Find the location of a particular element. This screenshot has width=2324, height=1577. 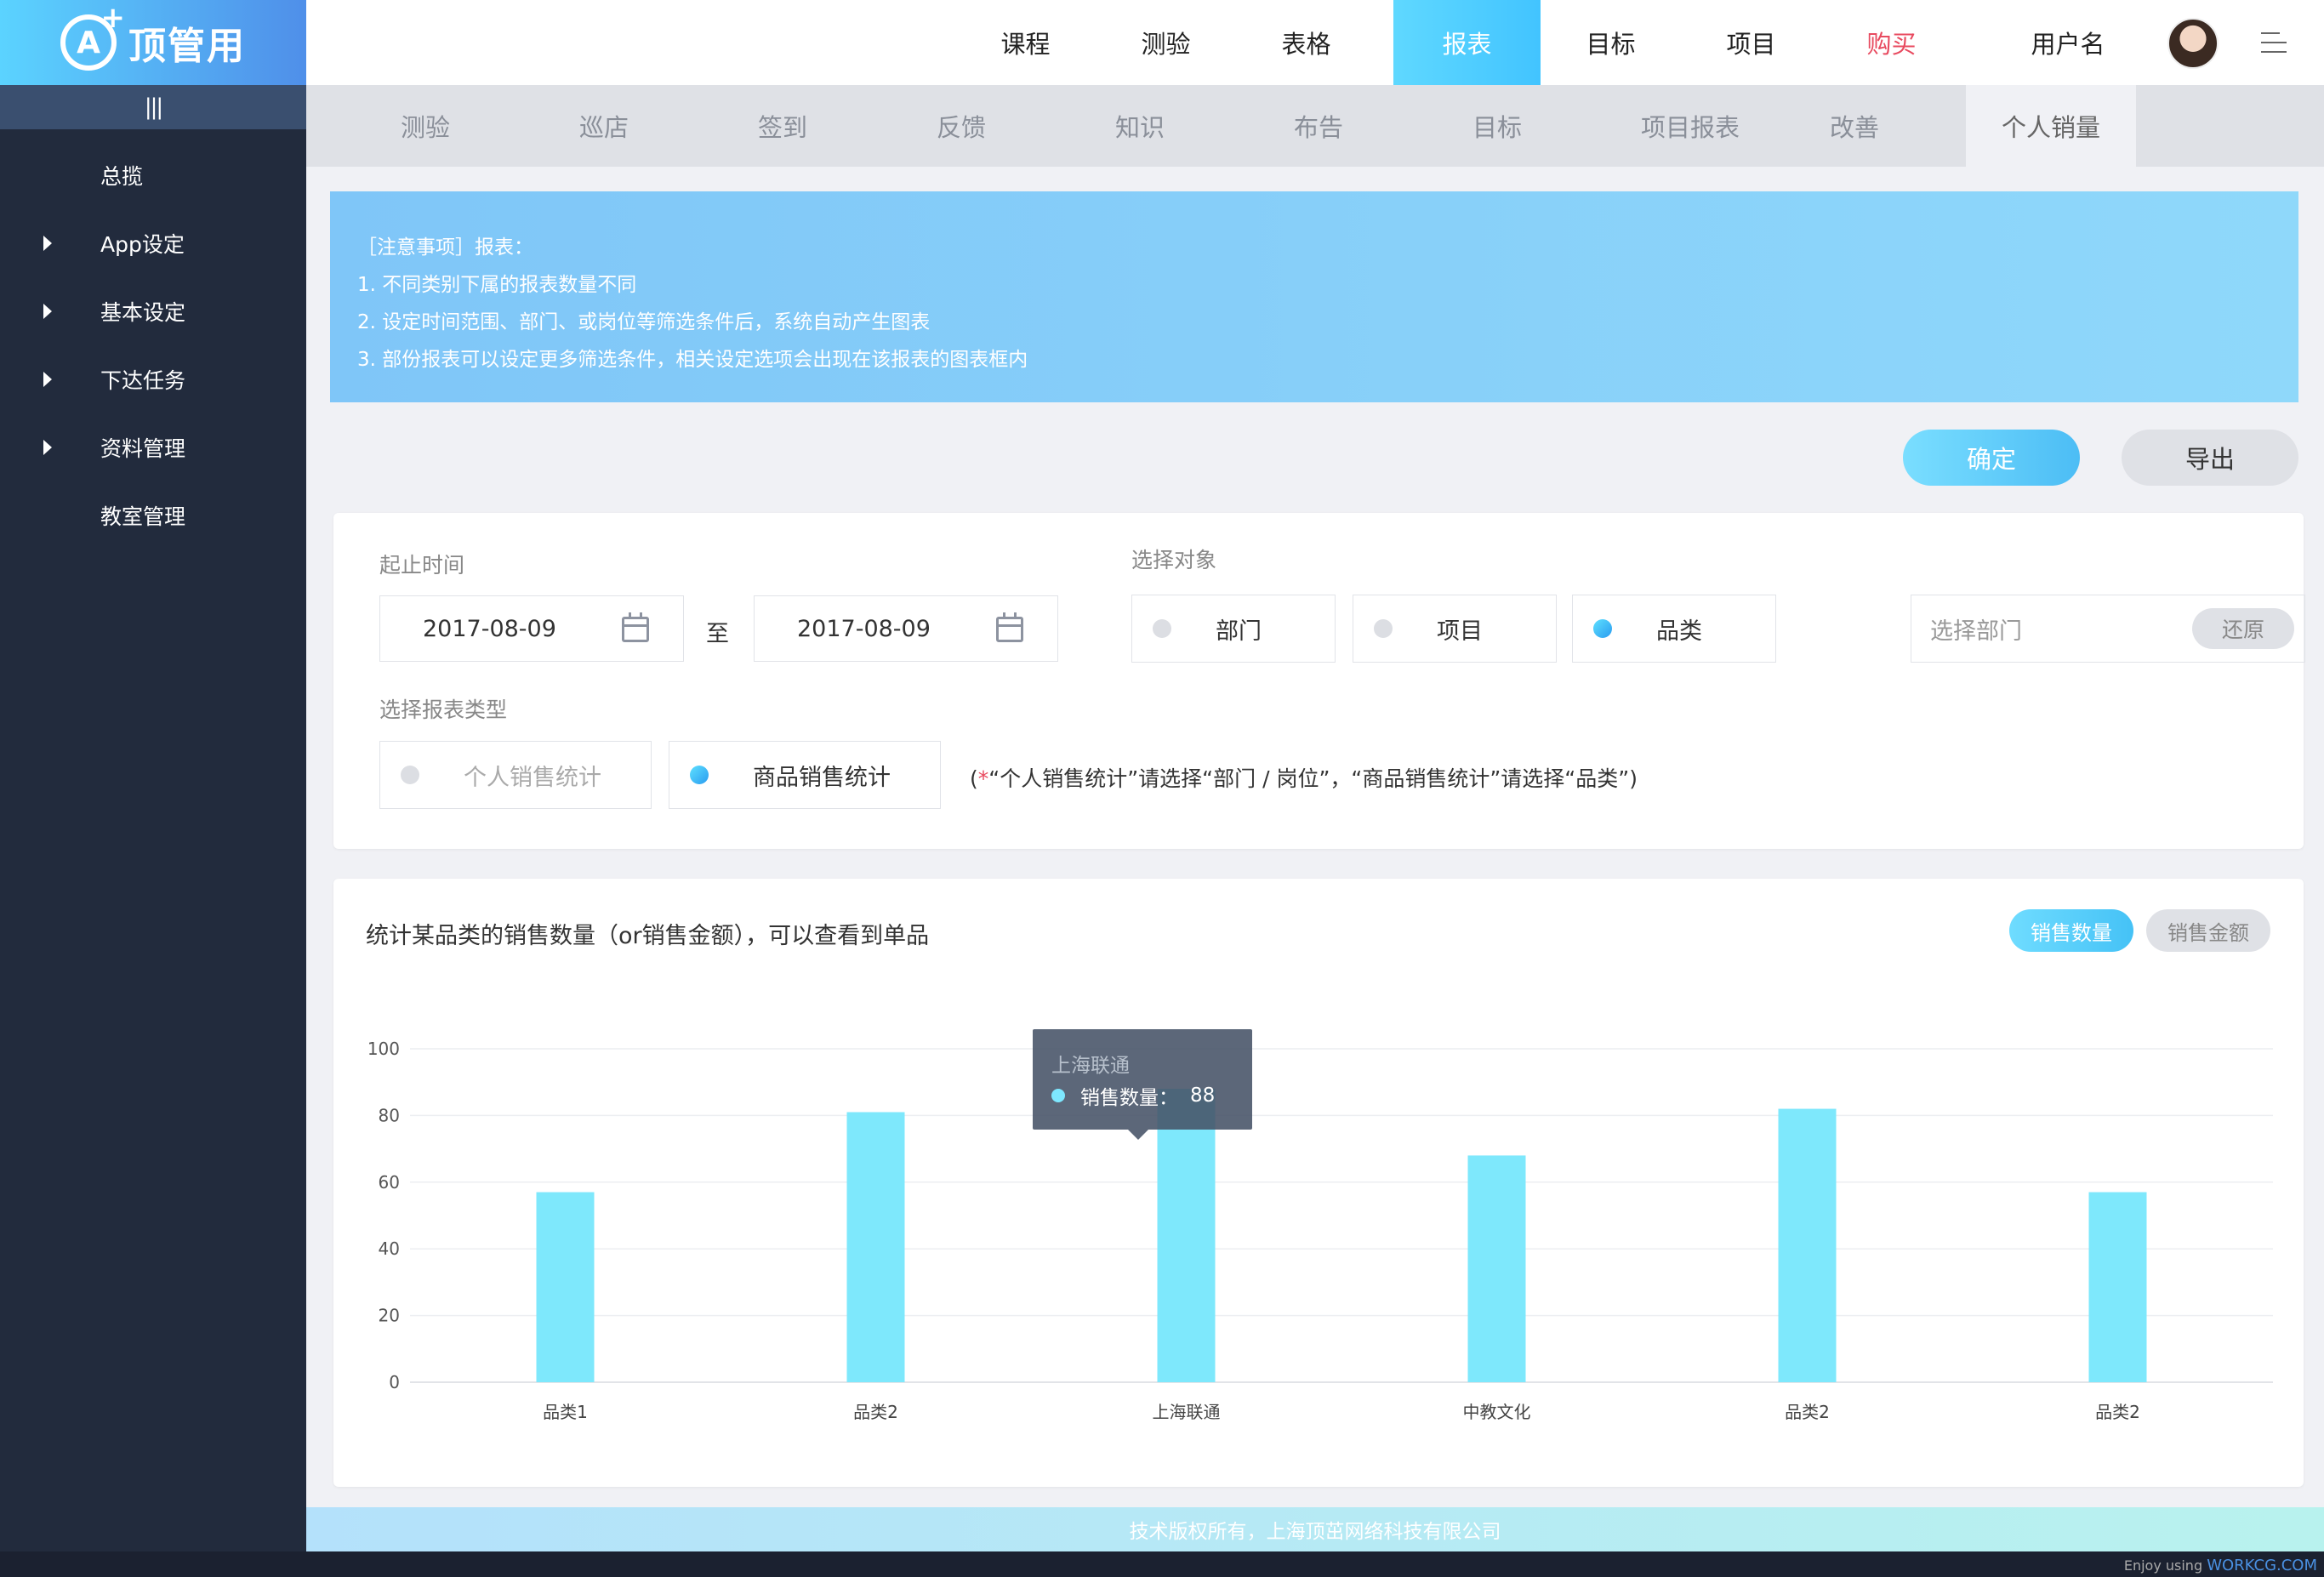

target-radio-department: 部门 is located at coordinates (1233, 629).